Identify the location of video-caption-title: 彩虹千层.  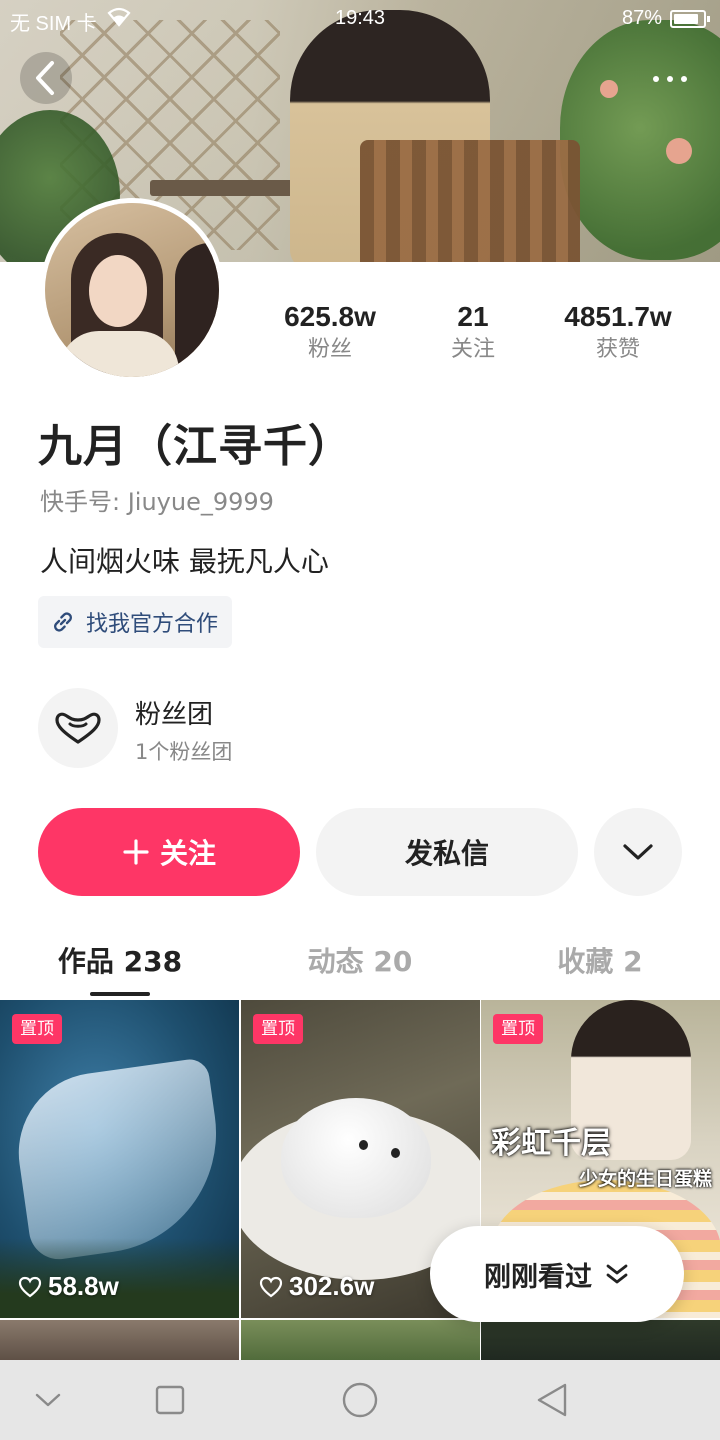
(551, 1143).